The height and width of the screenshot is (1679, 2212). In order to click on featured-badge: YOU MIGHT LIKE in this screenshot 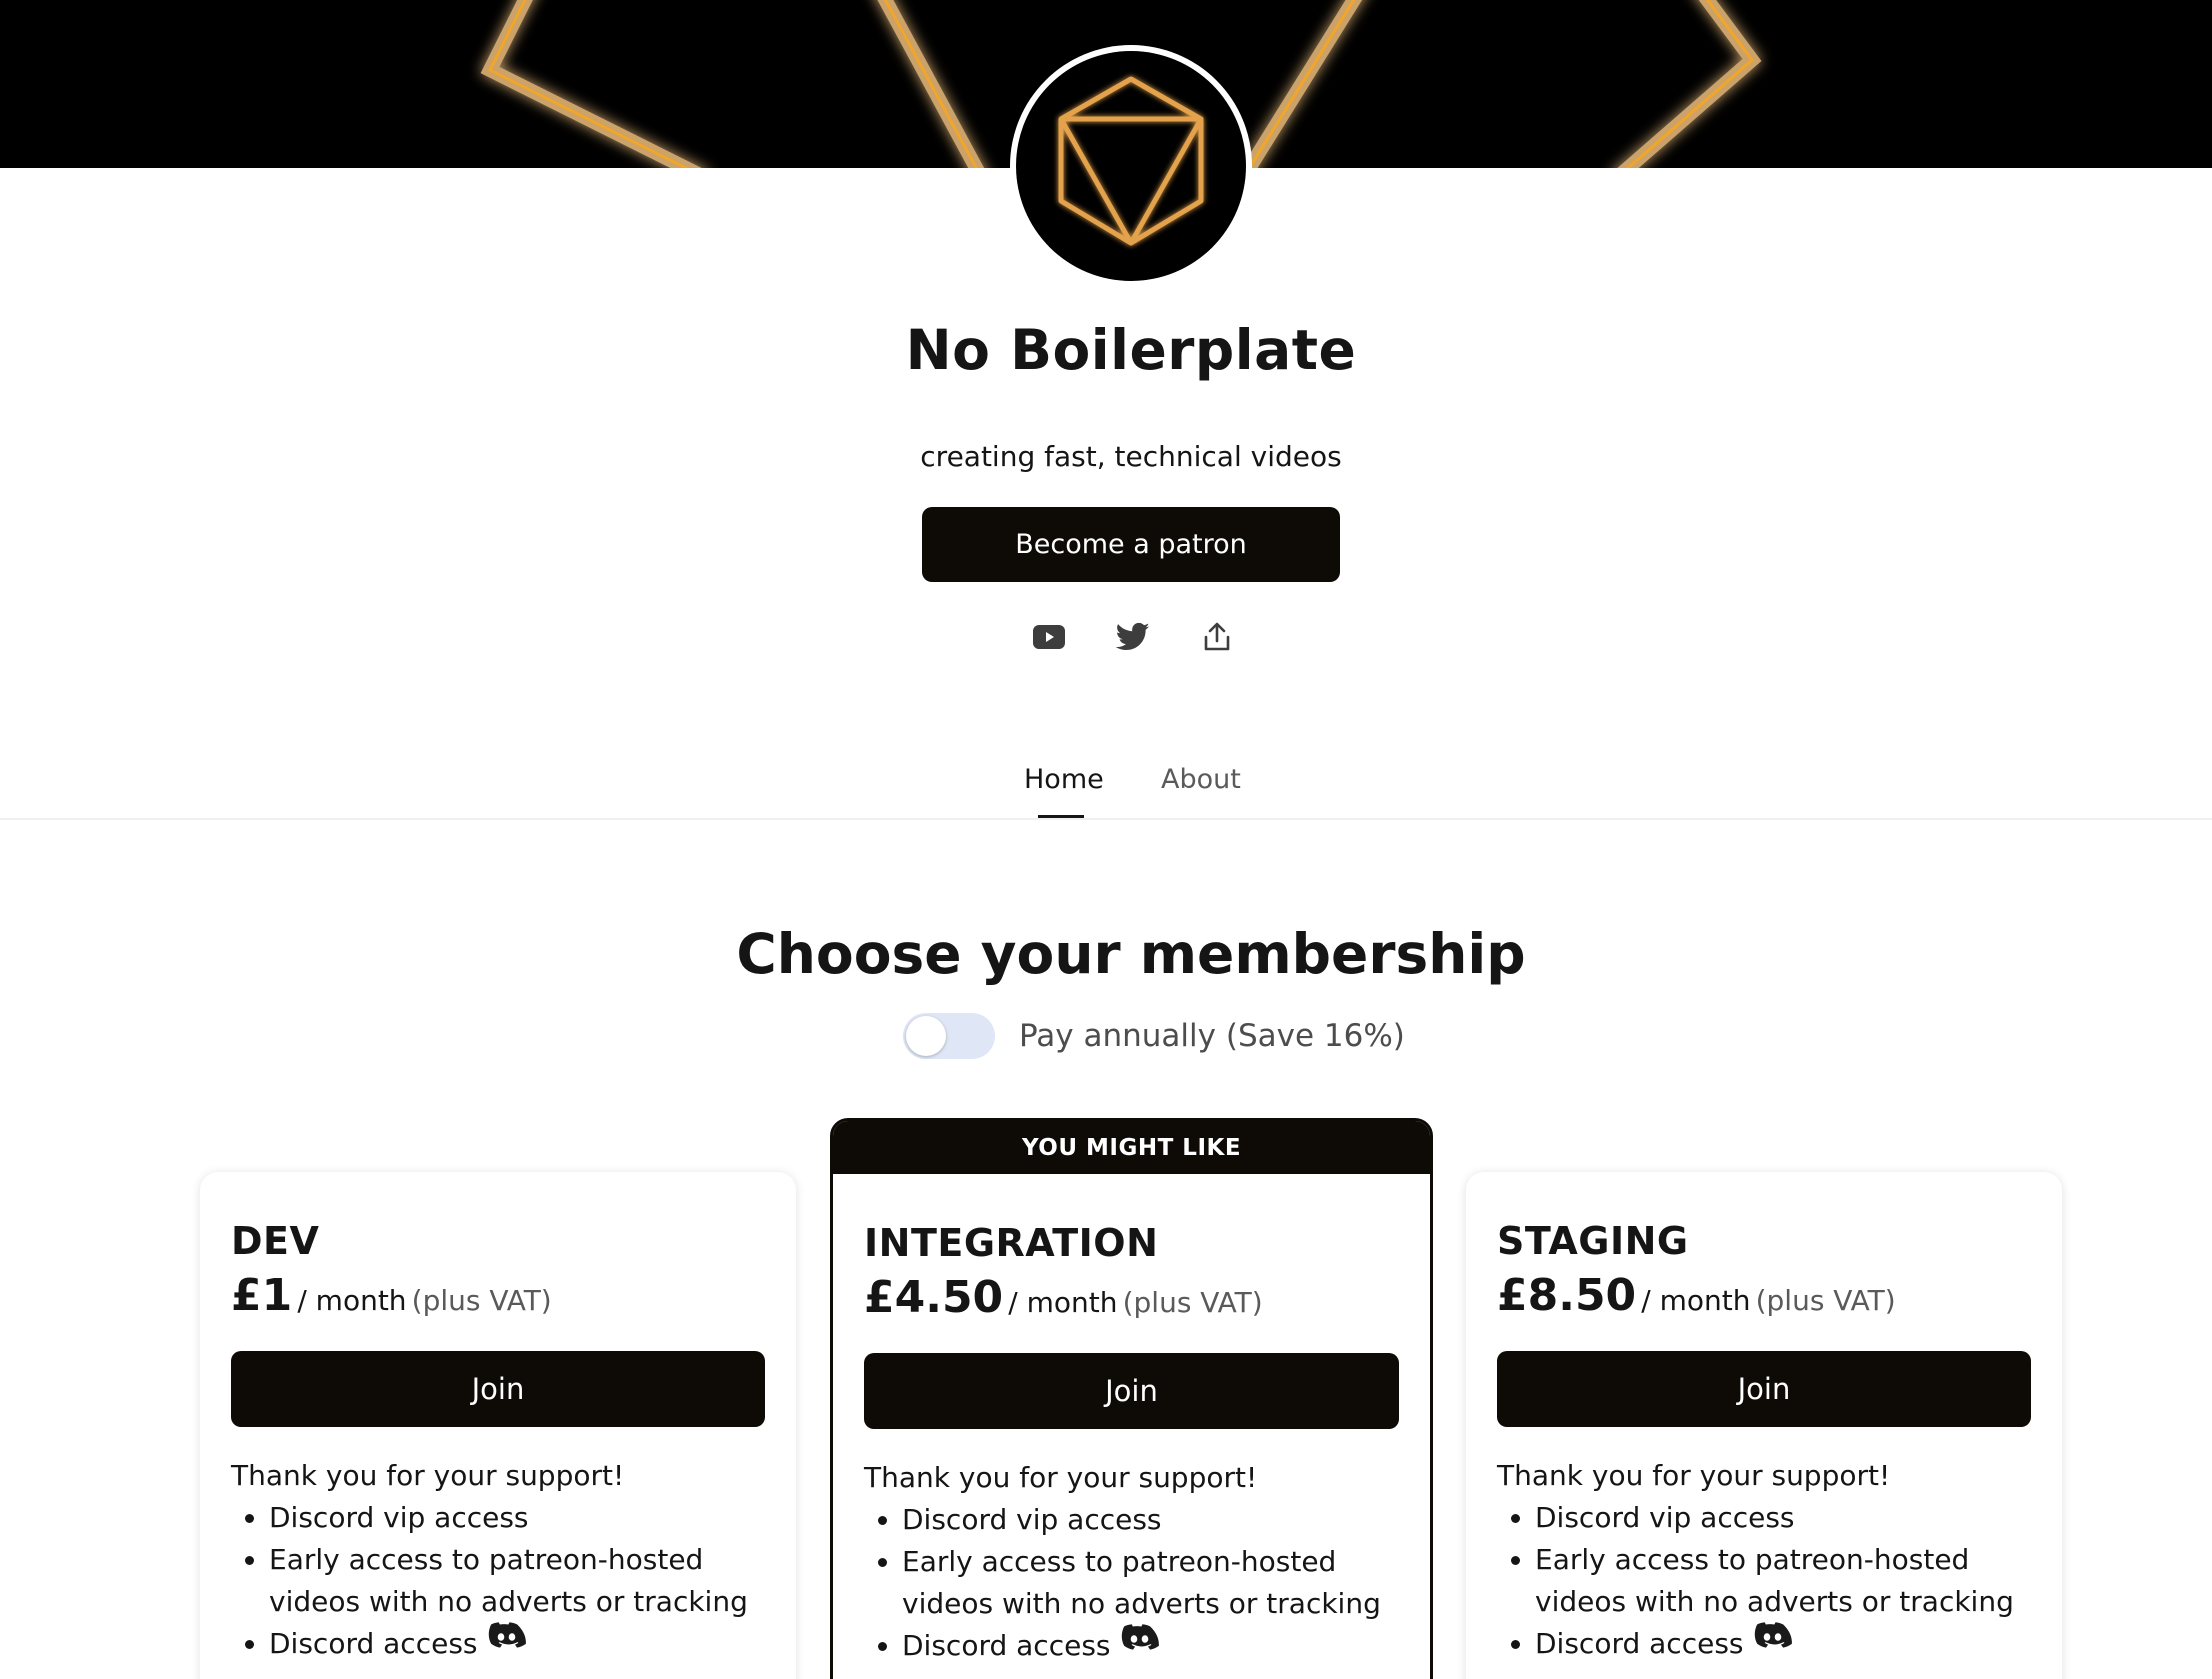, I will do `click(1131, 1147)`.